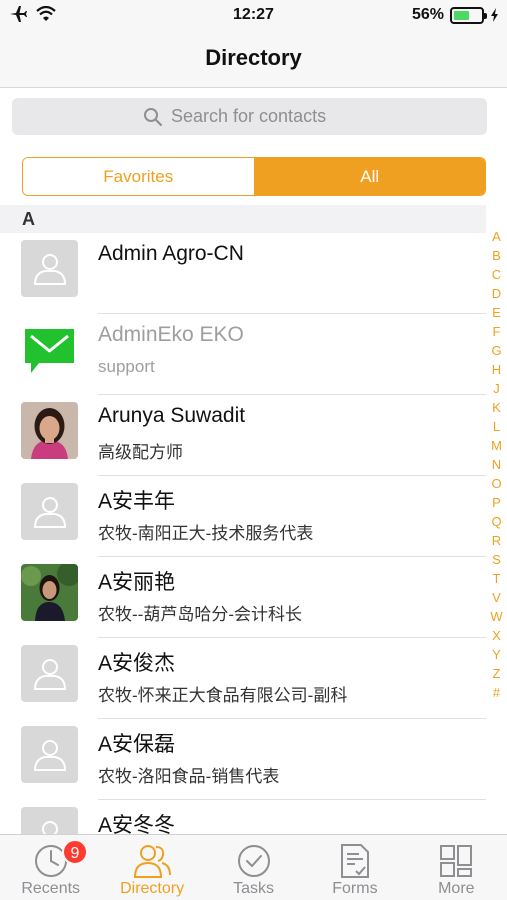  Describe the element at coordinates (50, 867) in the screenshot. I see `tab-recents: 9 Recents` at that location.